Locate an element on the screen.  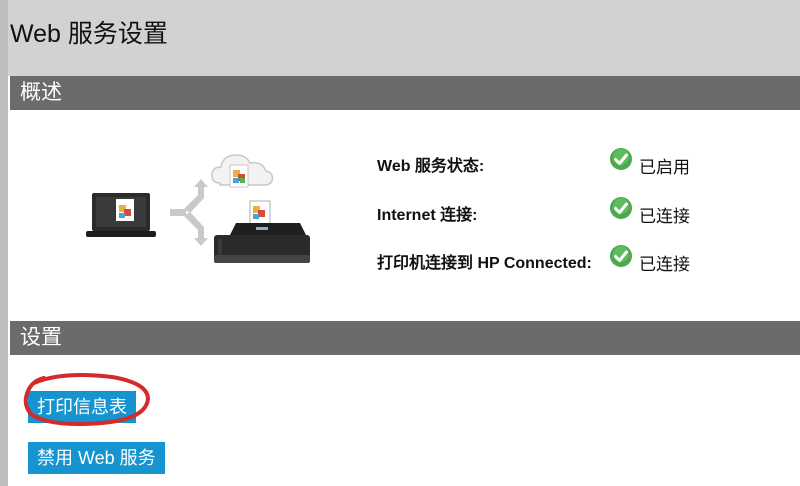
web-services-illustration is located at coordinates (198, 208).